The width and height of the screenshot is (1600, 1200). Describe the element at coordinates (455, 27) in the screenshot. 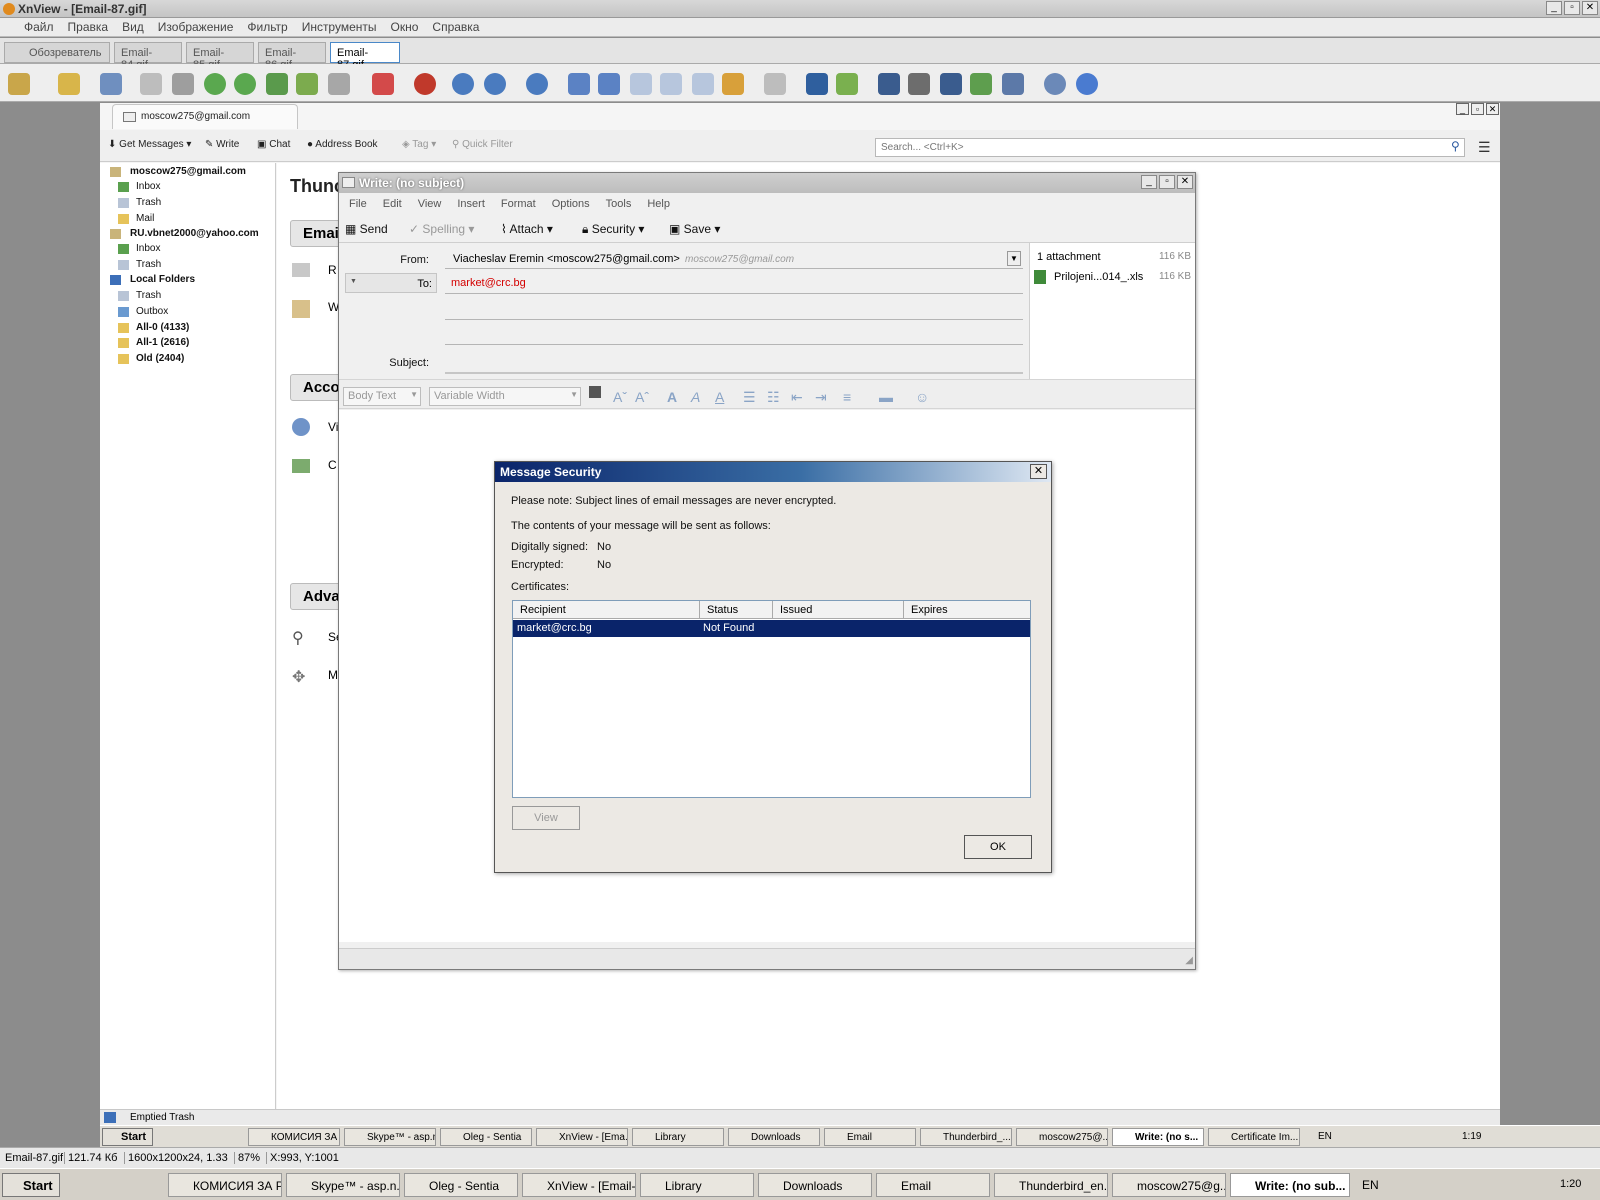

I see `menu-help: Справка` at that location.